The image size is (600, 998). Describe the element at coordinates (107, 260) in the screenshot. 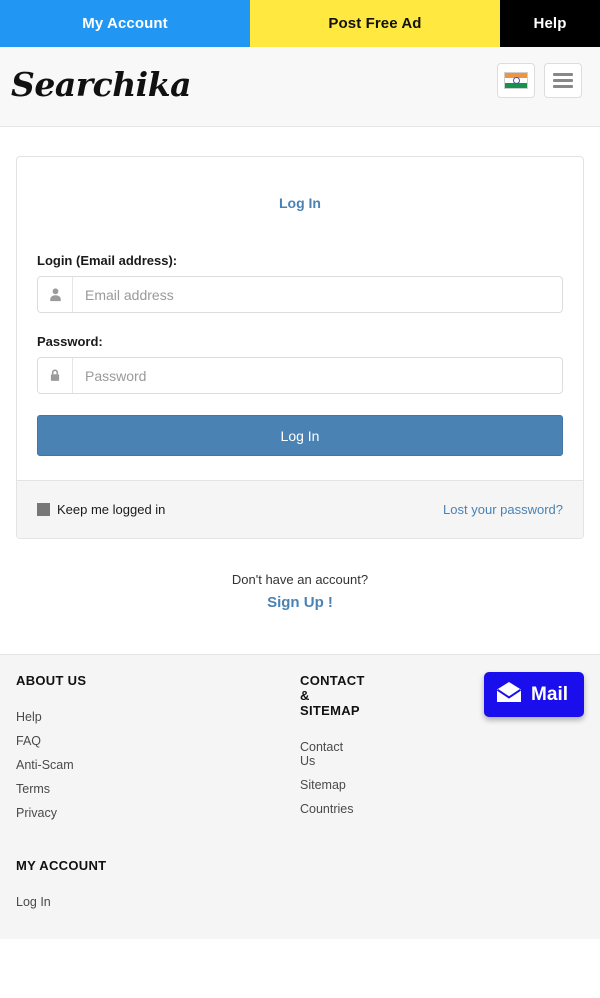

I see `email-field-label: Login (Email address):` at that location.